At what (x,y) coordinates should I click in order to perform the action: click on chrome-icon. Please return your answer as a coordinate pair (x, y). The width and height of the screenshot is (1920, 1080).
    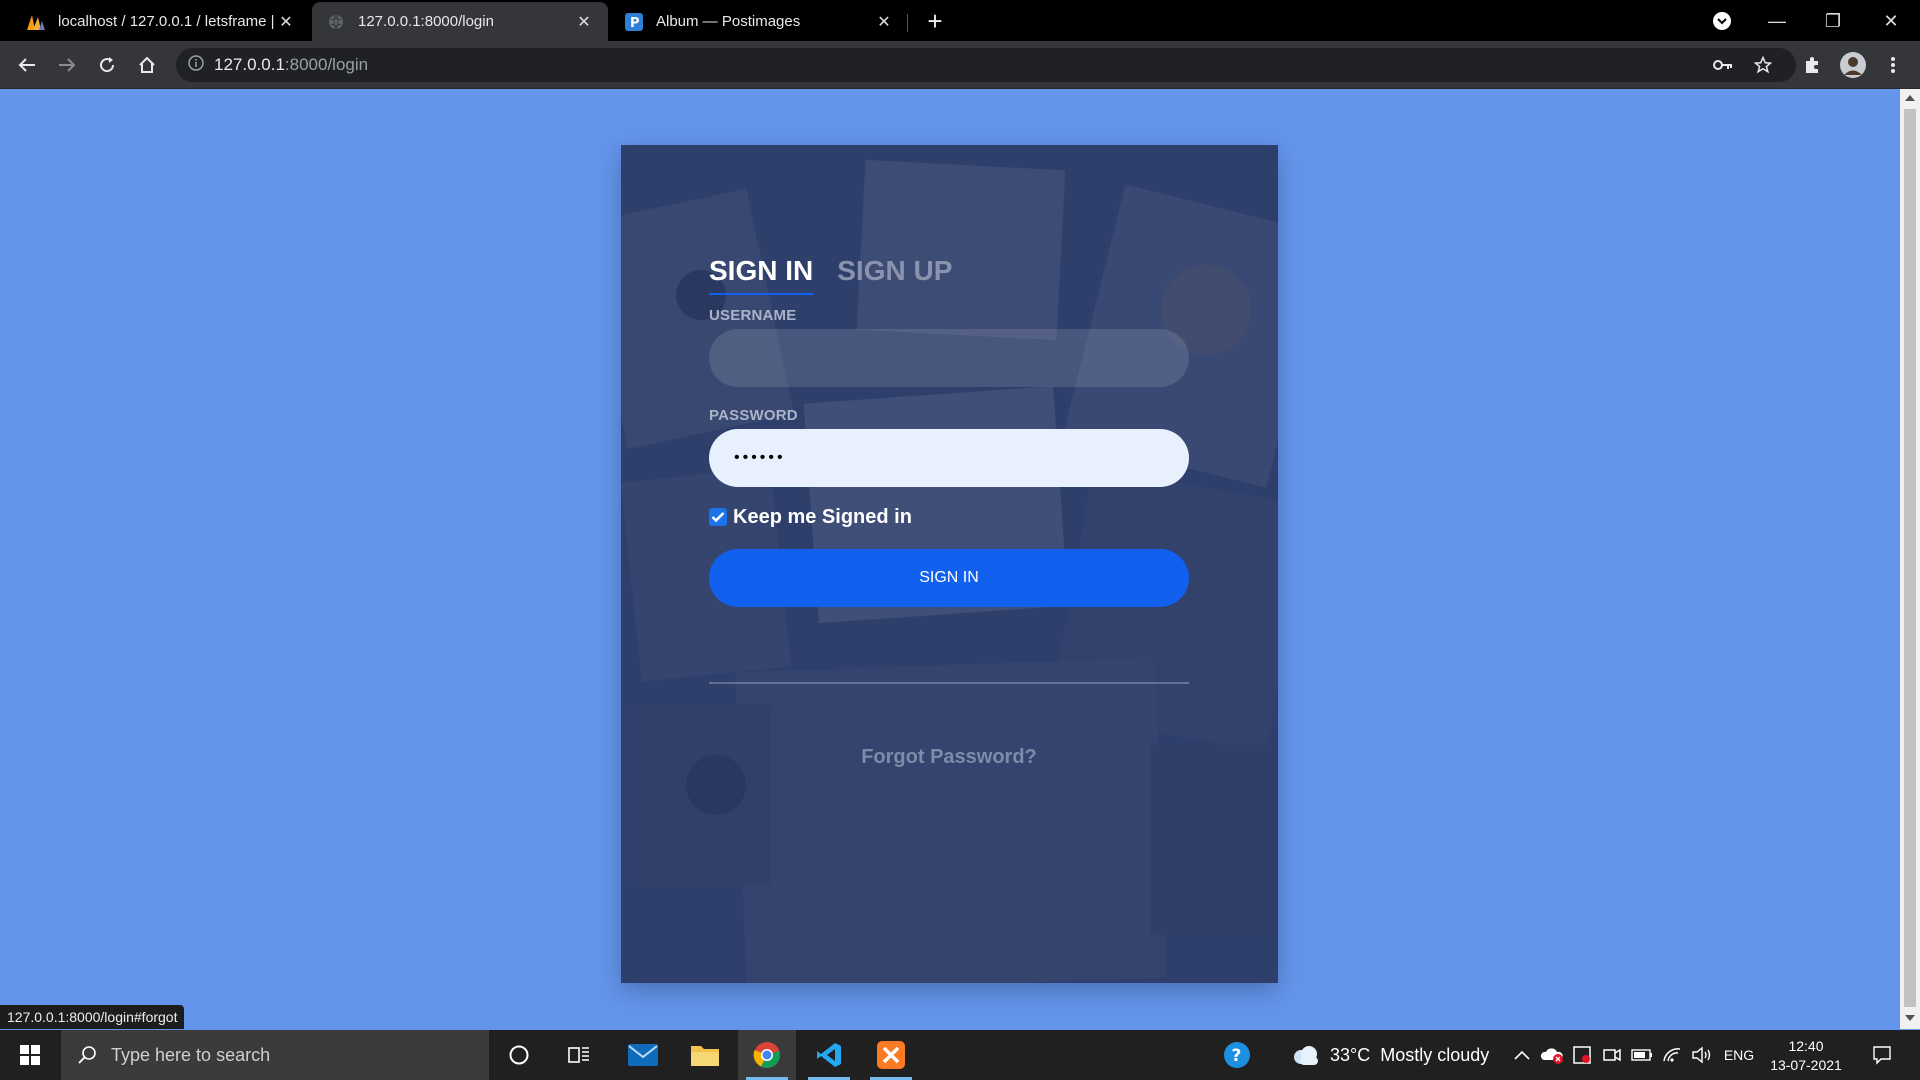
    Looking at the image, I should click on (766, 1055).